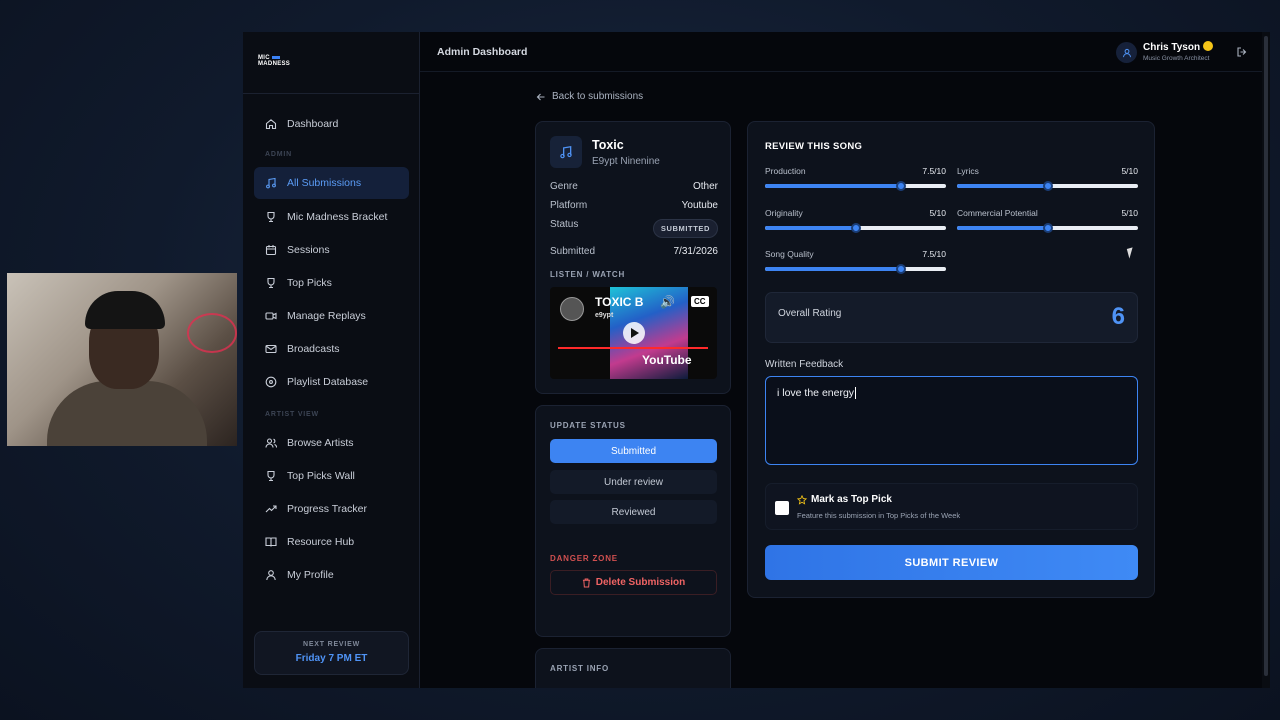 The height and width of the screenshot is (720, 1280). What do you see at coordinates (331, 93) in the screenshot?
I see `sidebar-divider` at bounding box center [331, 93].